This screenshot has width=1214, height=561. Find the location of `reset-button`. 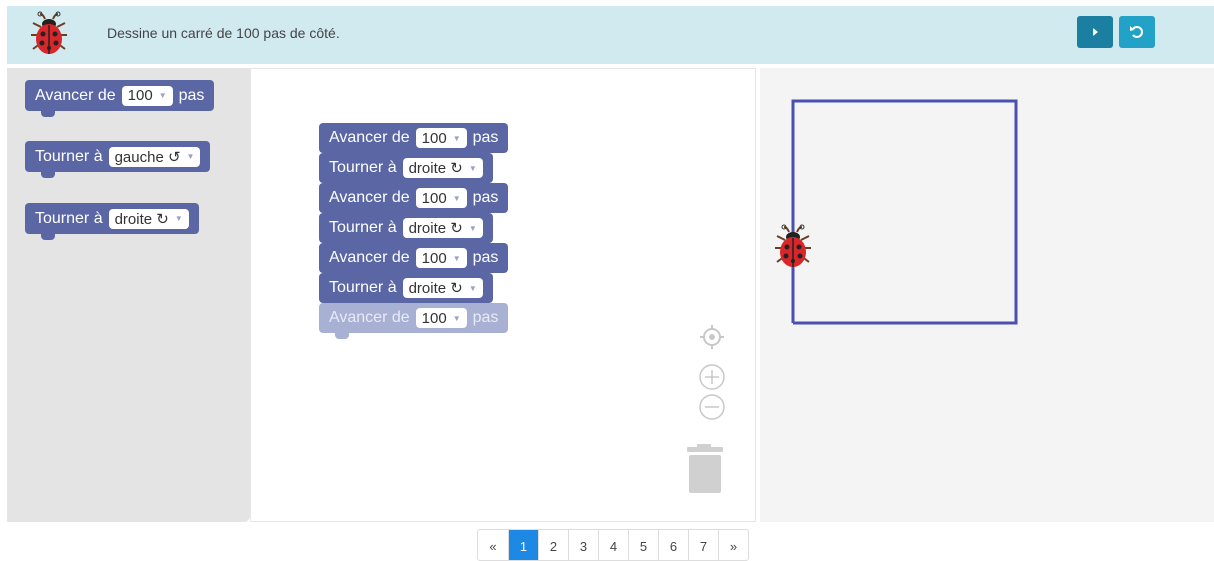

reset-button is located at coordinates (1137, 32).